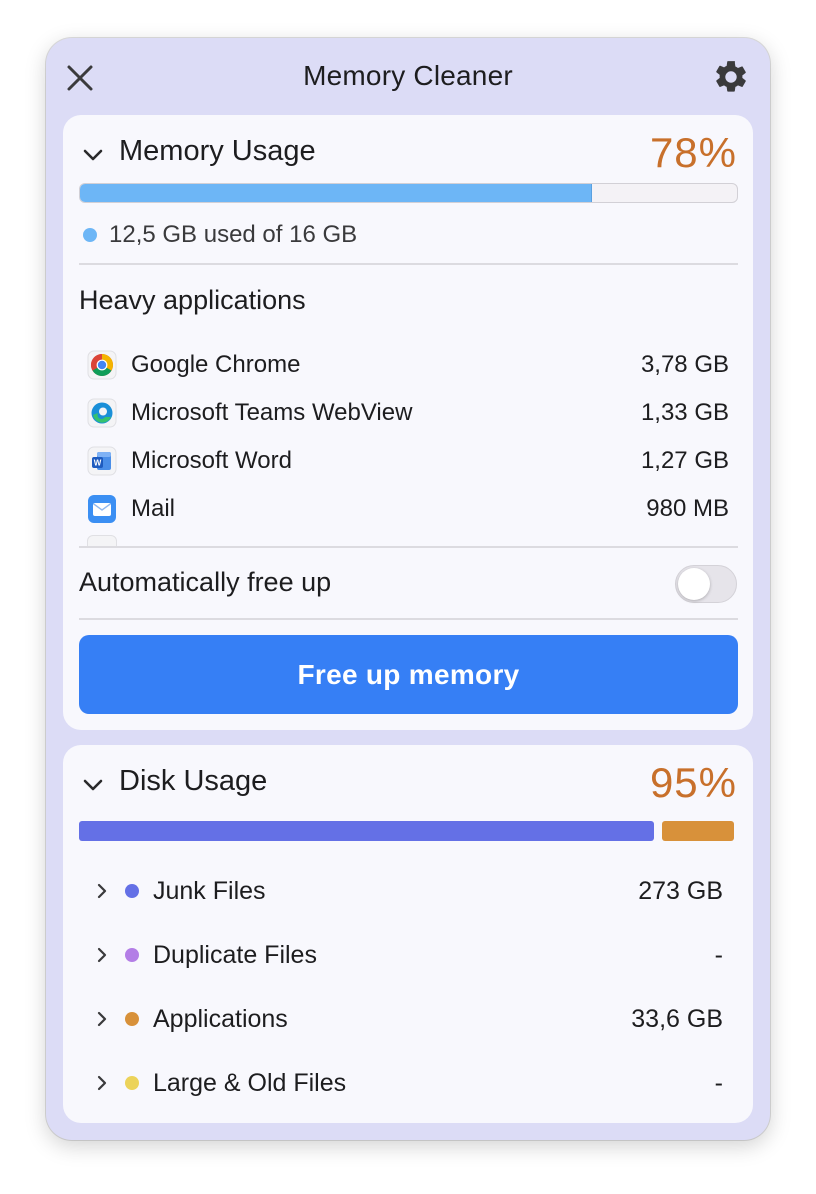  Describe the element at coordinates (250, 1082) in the screenshot. I see `category-name: Large & Old Files` at that location.